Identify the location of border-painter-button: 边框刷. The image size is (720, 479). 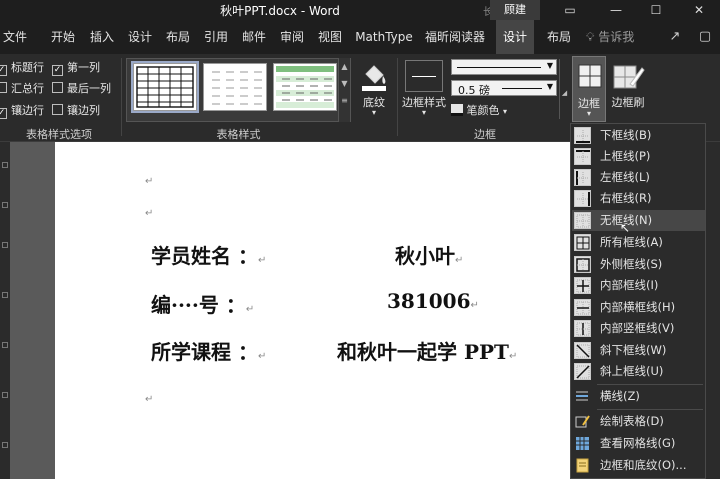
(628, 90).